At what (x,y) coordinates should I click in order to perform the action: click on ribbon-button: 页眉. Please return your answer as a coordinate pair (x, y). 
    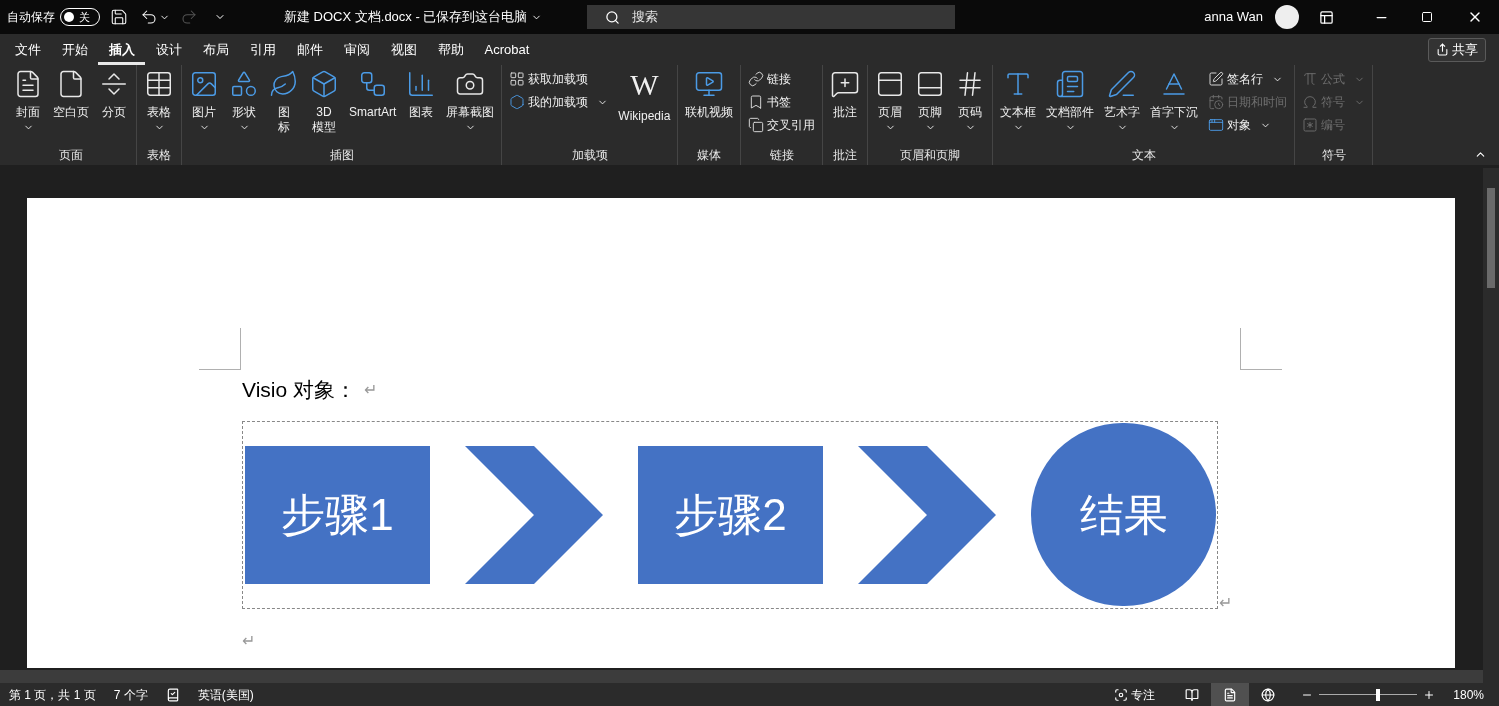
    Looking at the image, I should click on (890, 104).